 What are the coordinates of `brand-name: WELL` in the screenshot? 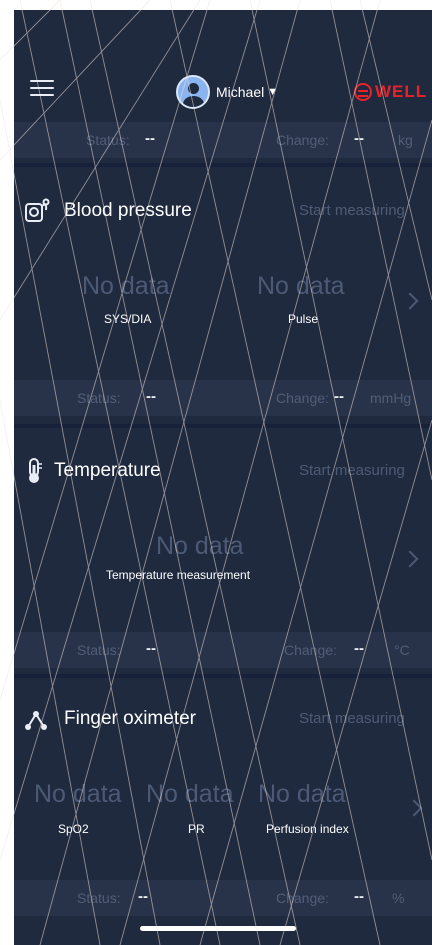 It's located at (401, 91).